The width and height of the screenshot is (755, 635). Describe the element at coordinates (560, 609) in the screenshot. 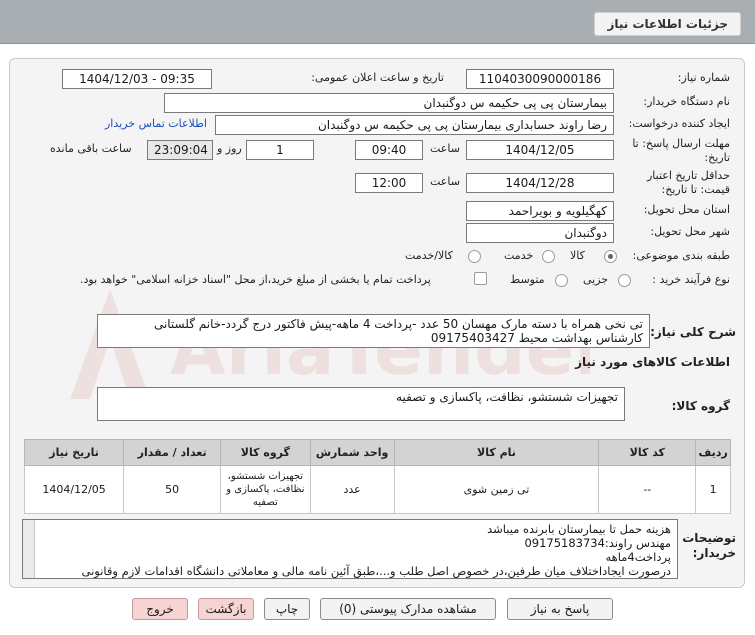

I see `reply-button: پاسخ به نیاز` at that location.